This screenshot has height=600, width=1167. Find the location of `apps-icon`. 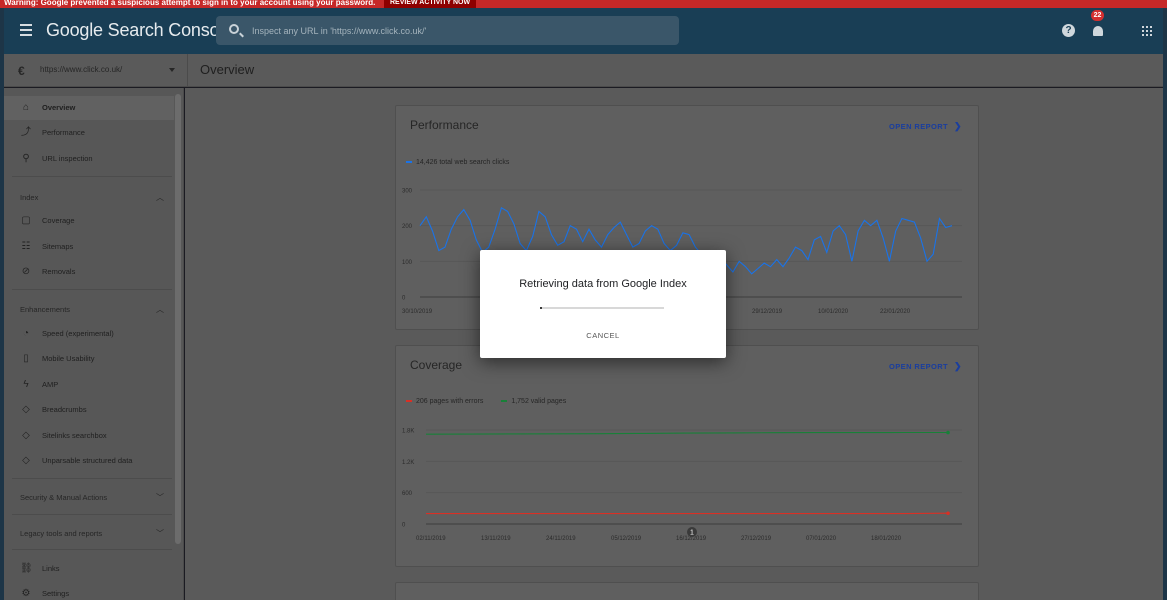

apps-icon is located at coordinates (1147, 31).